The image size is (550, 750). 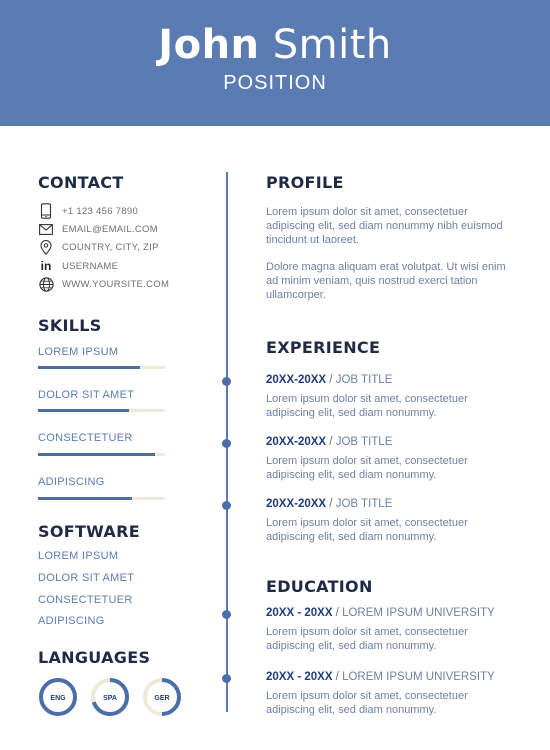 I want to click on person-name: John Smith, so click(x=275, y=45).